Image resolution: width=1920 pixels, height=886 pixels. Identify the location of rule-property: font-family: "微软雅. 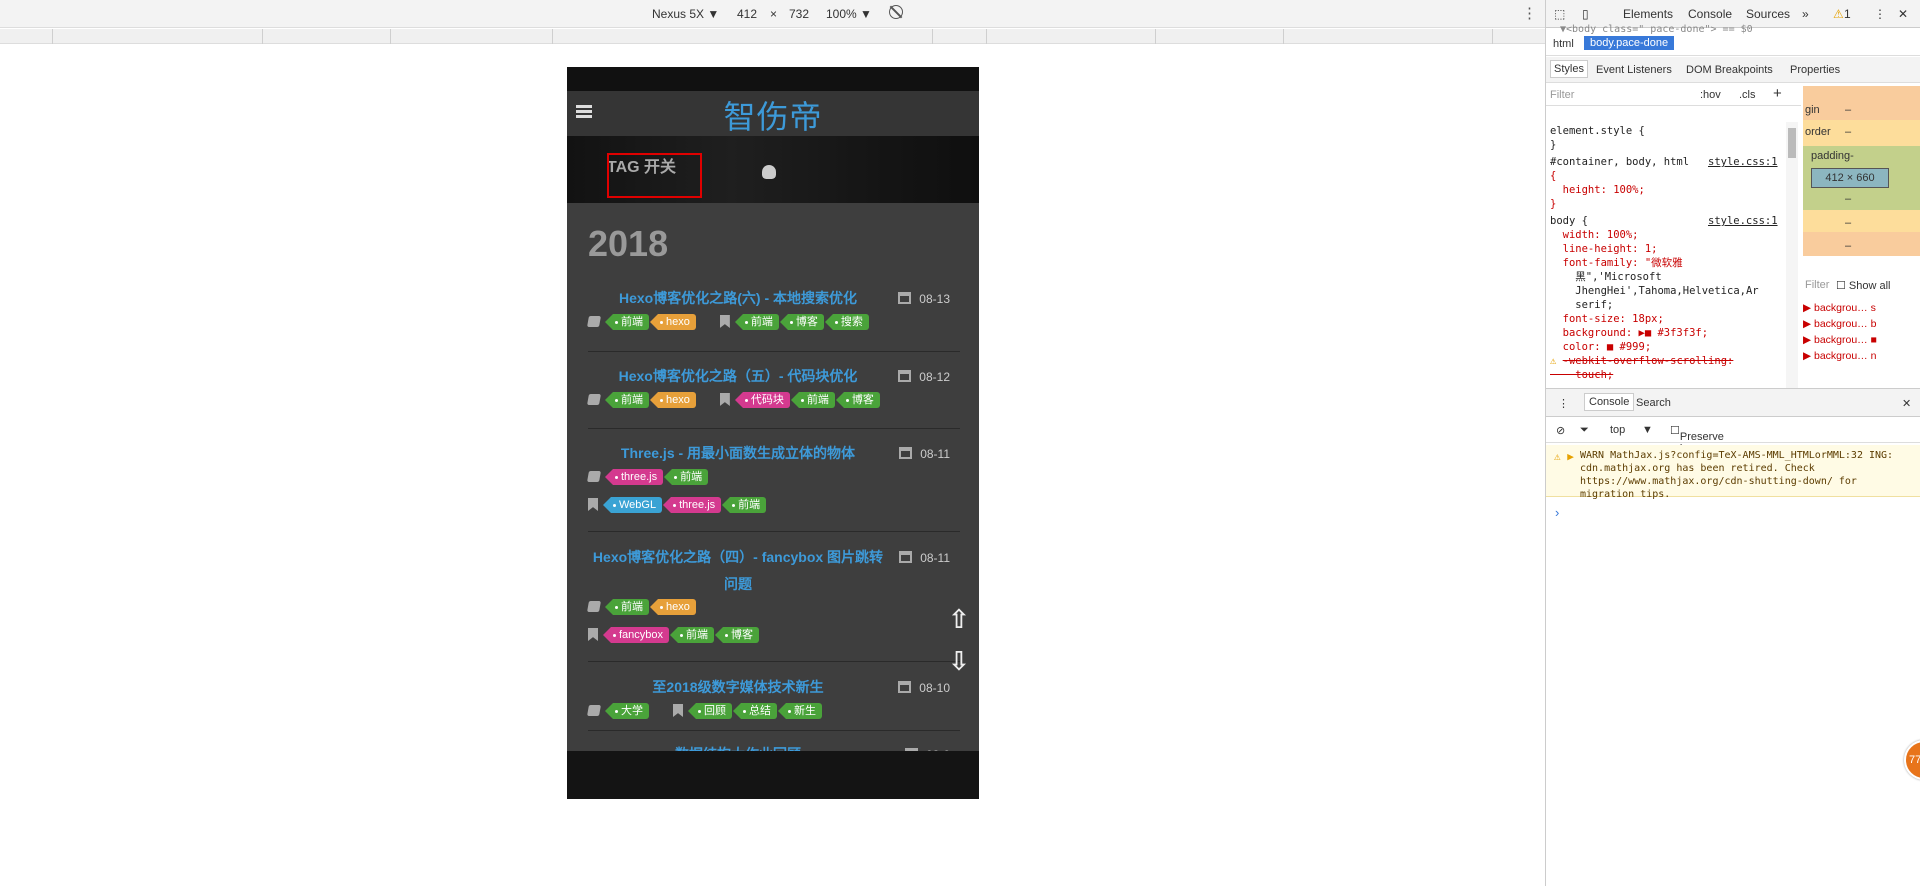
(1670, 263).